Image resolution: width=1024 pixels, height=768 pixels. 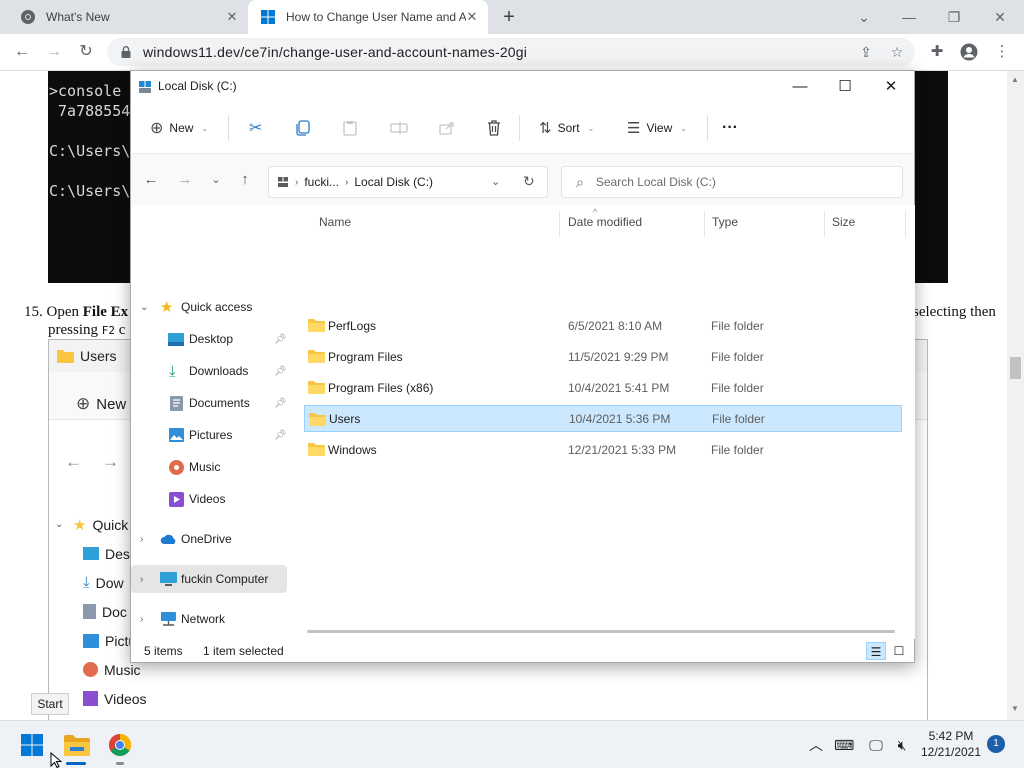 I want to click on column-header-name: Name, so click(x=335, y=225).